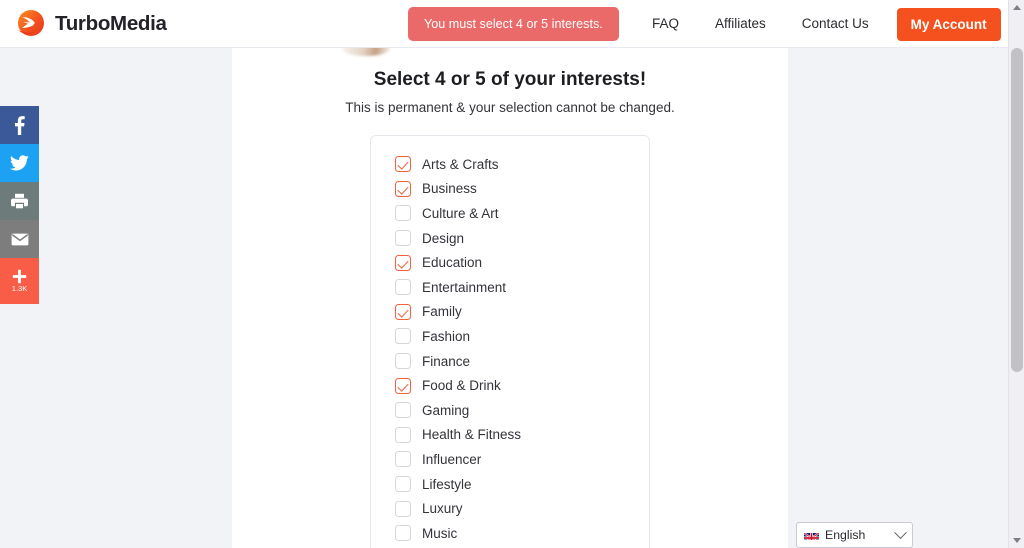 The height and width of the screenshot is (548, 1024). Describe the element at coordinates (464, 287) in the screenshot. I see `interest-label: Entertainment` at that location.